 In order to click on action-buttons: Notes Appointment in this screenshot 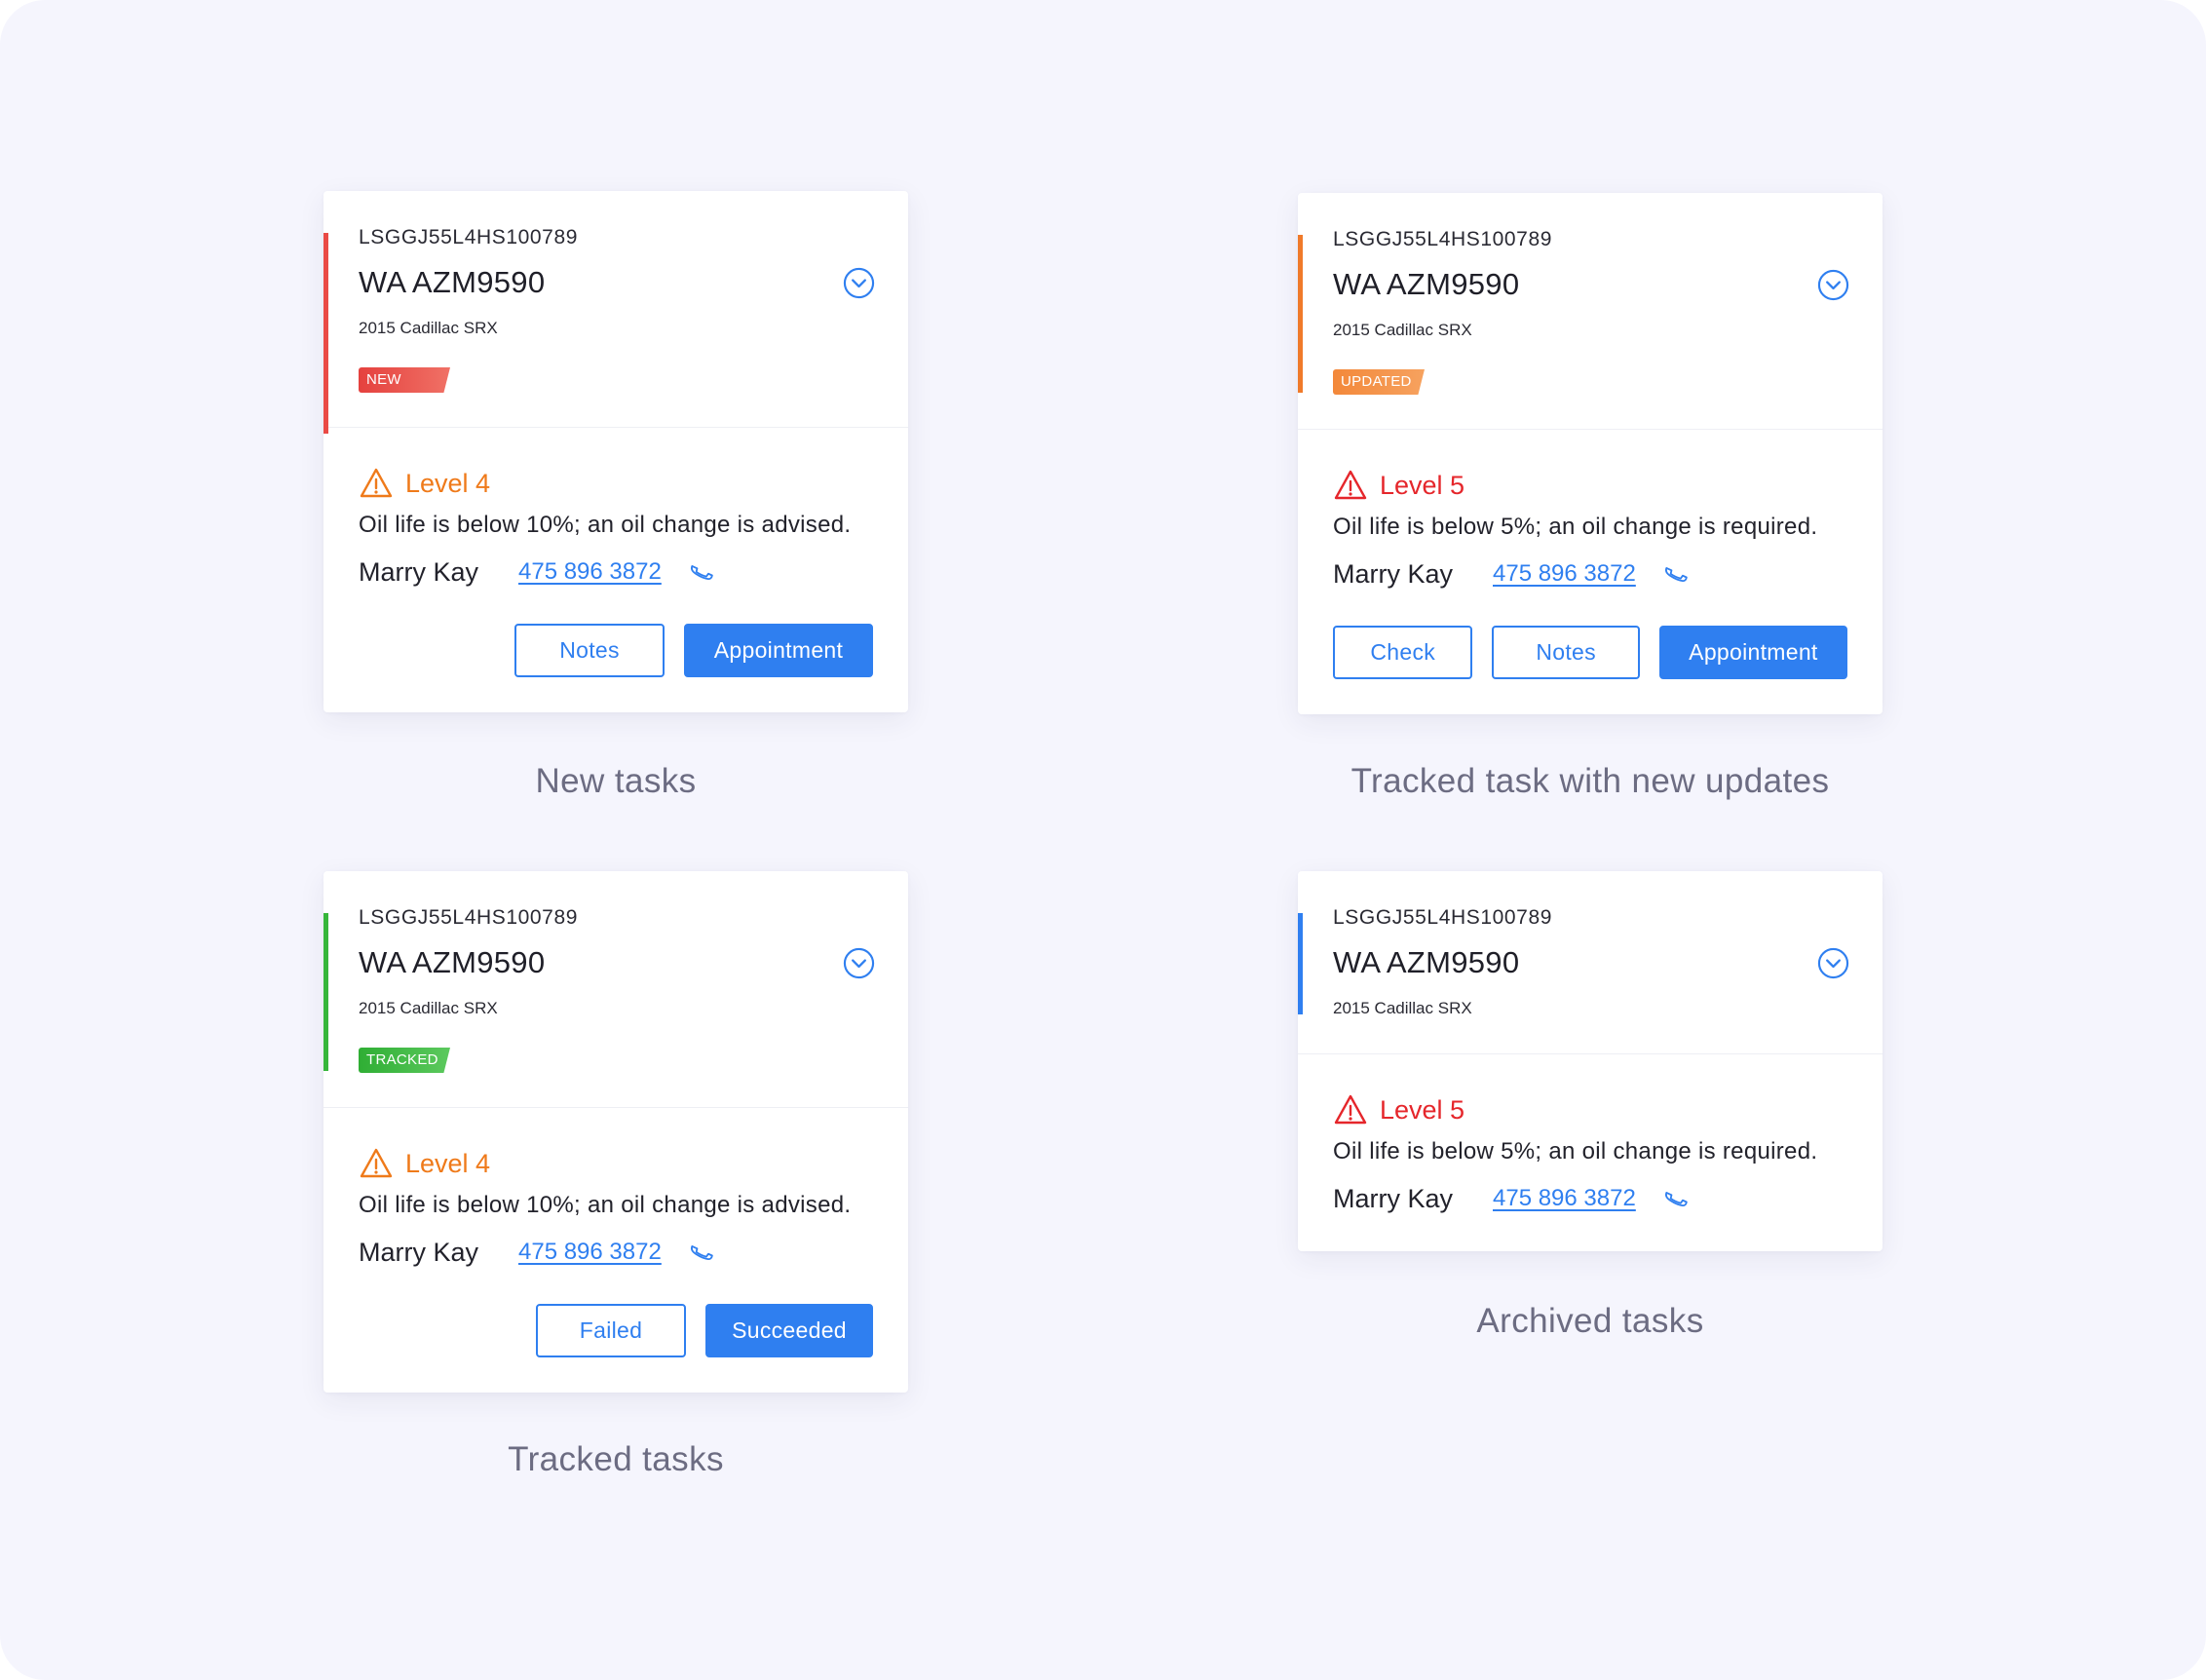, I will do `click(616, 668)`.